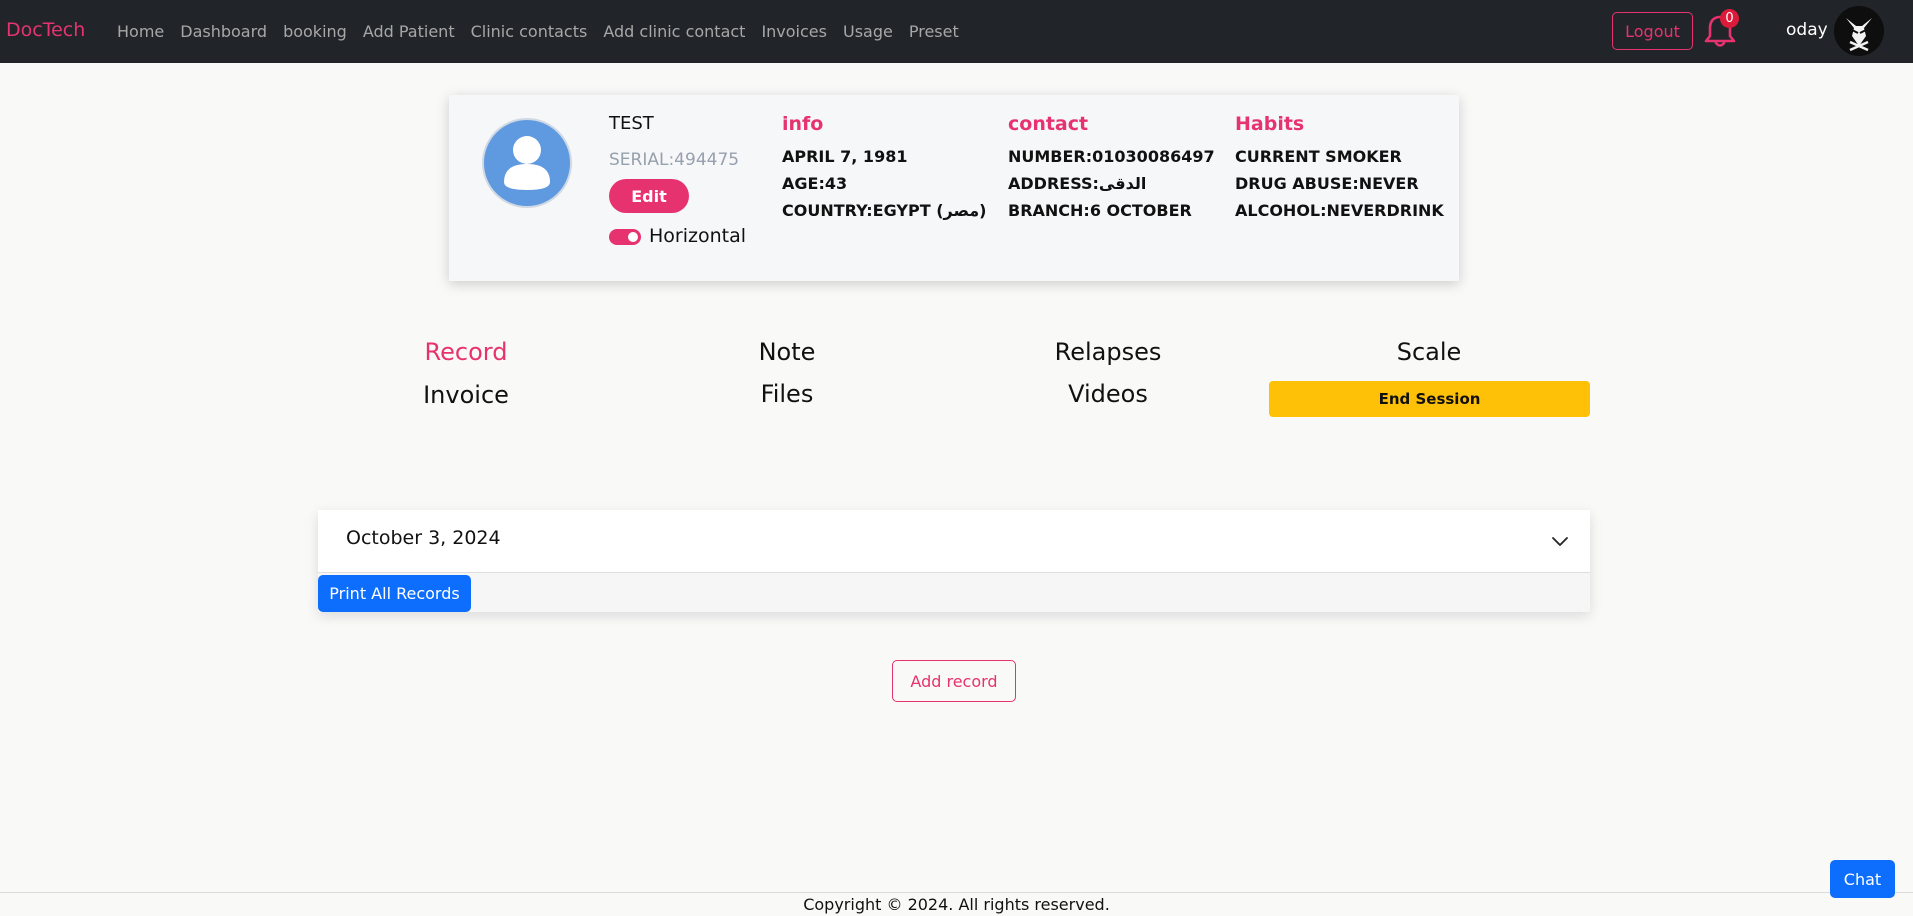 The width and height of the screenshot is (1913, 916). Describe the element at coordinates (223, 31) in the screenshot. I see `nav-link-dashboard: Dashboard` at that location.